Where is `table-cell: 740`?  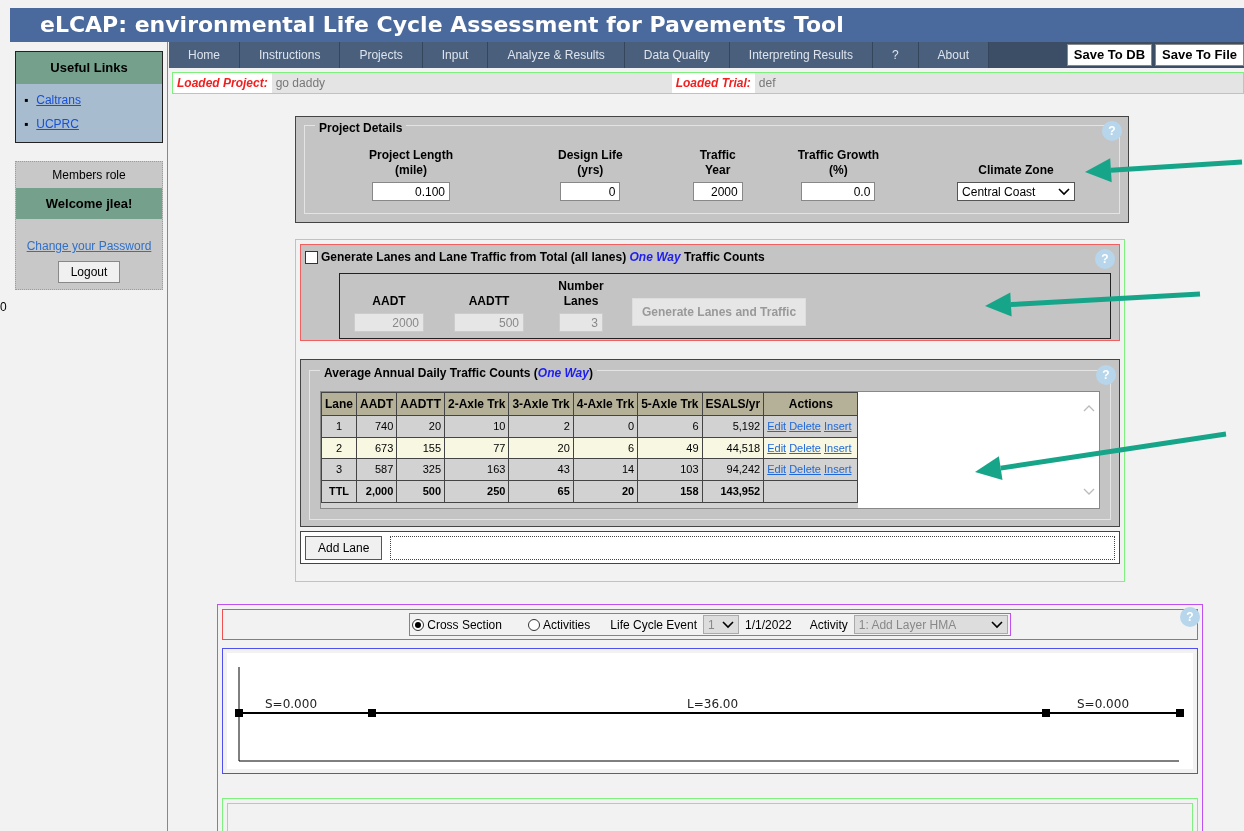
table-cell: 740 is located at coordinates (376, 426).